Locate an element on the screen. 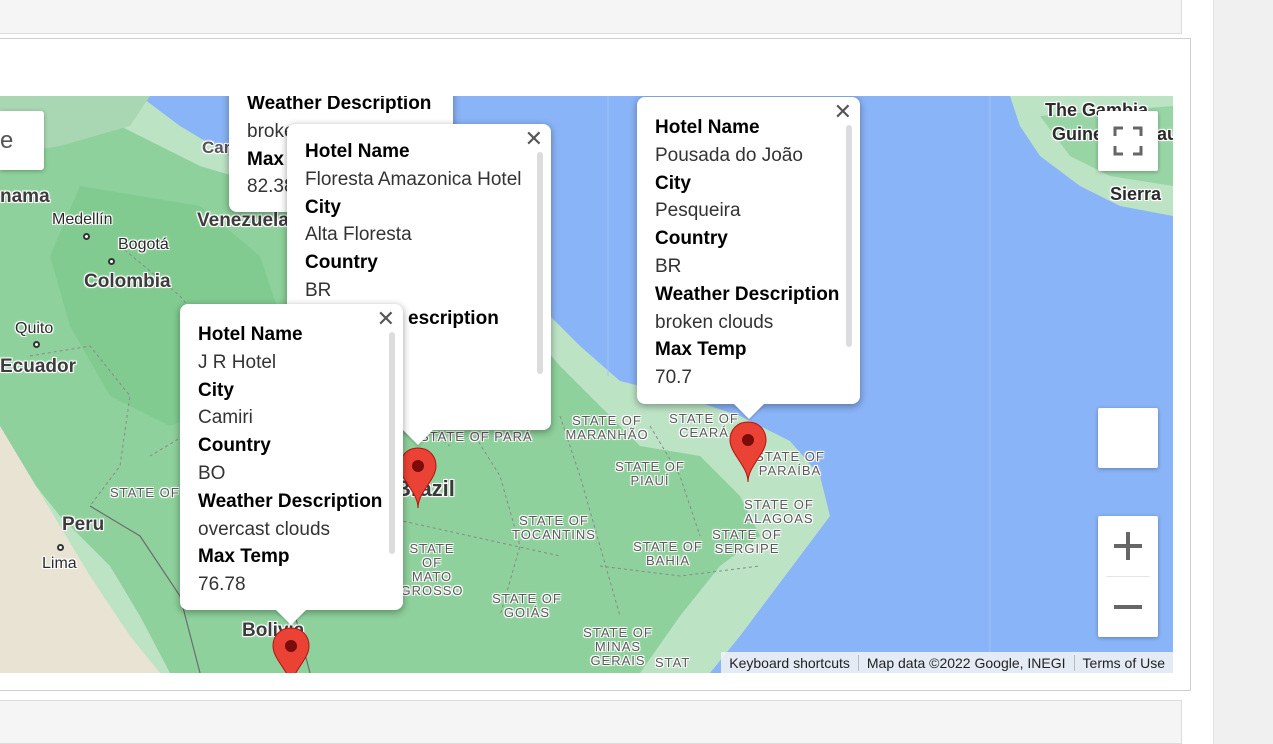 The image size is (1273, 744). hotel-name-value: Pousada do João is located at coordinates (729, 155).